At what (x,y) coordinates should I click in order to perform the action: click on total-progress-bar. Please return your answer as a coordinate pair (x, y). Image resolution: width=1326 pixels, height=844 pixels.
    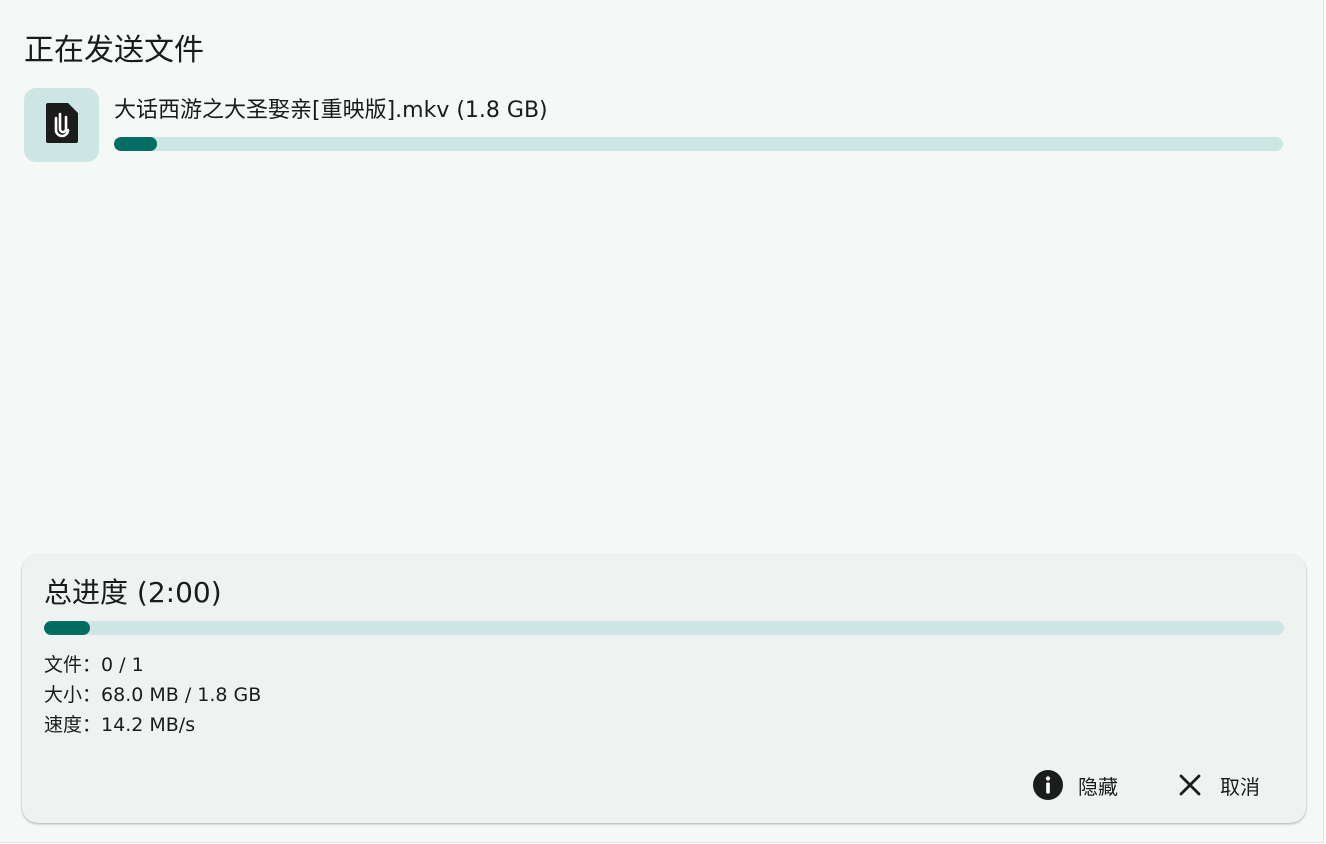
    Looking at the image, I should click on (664, 628).